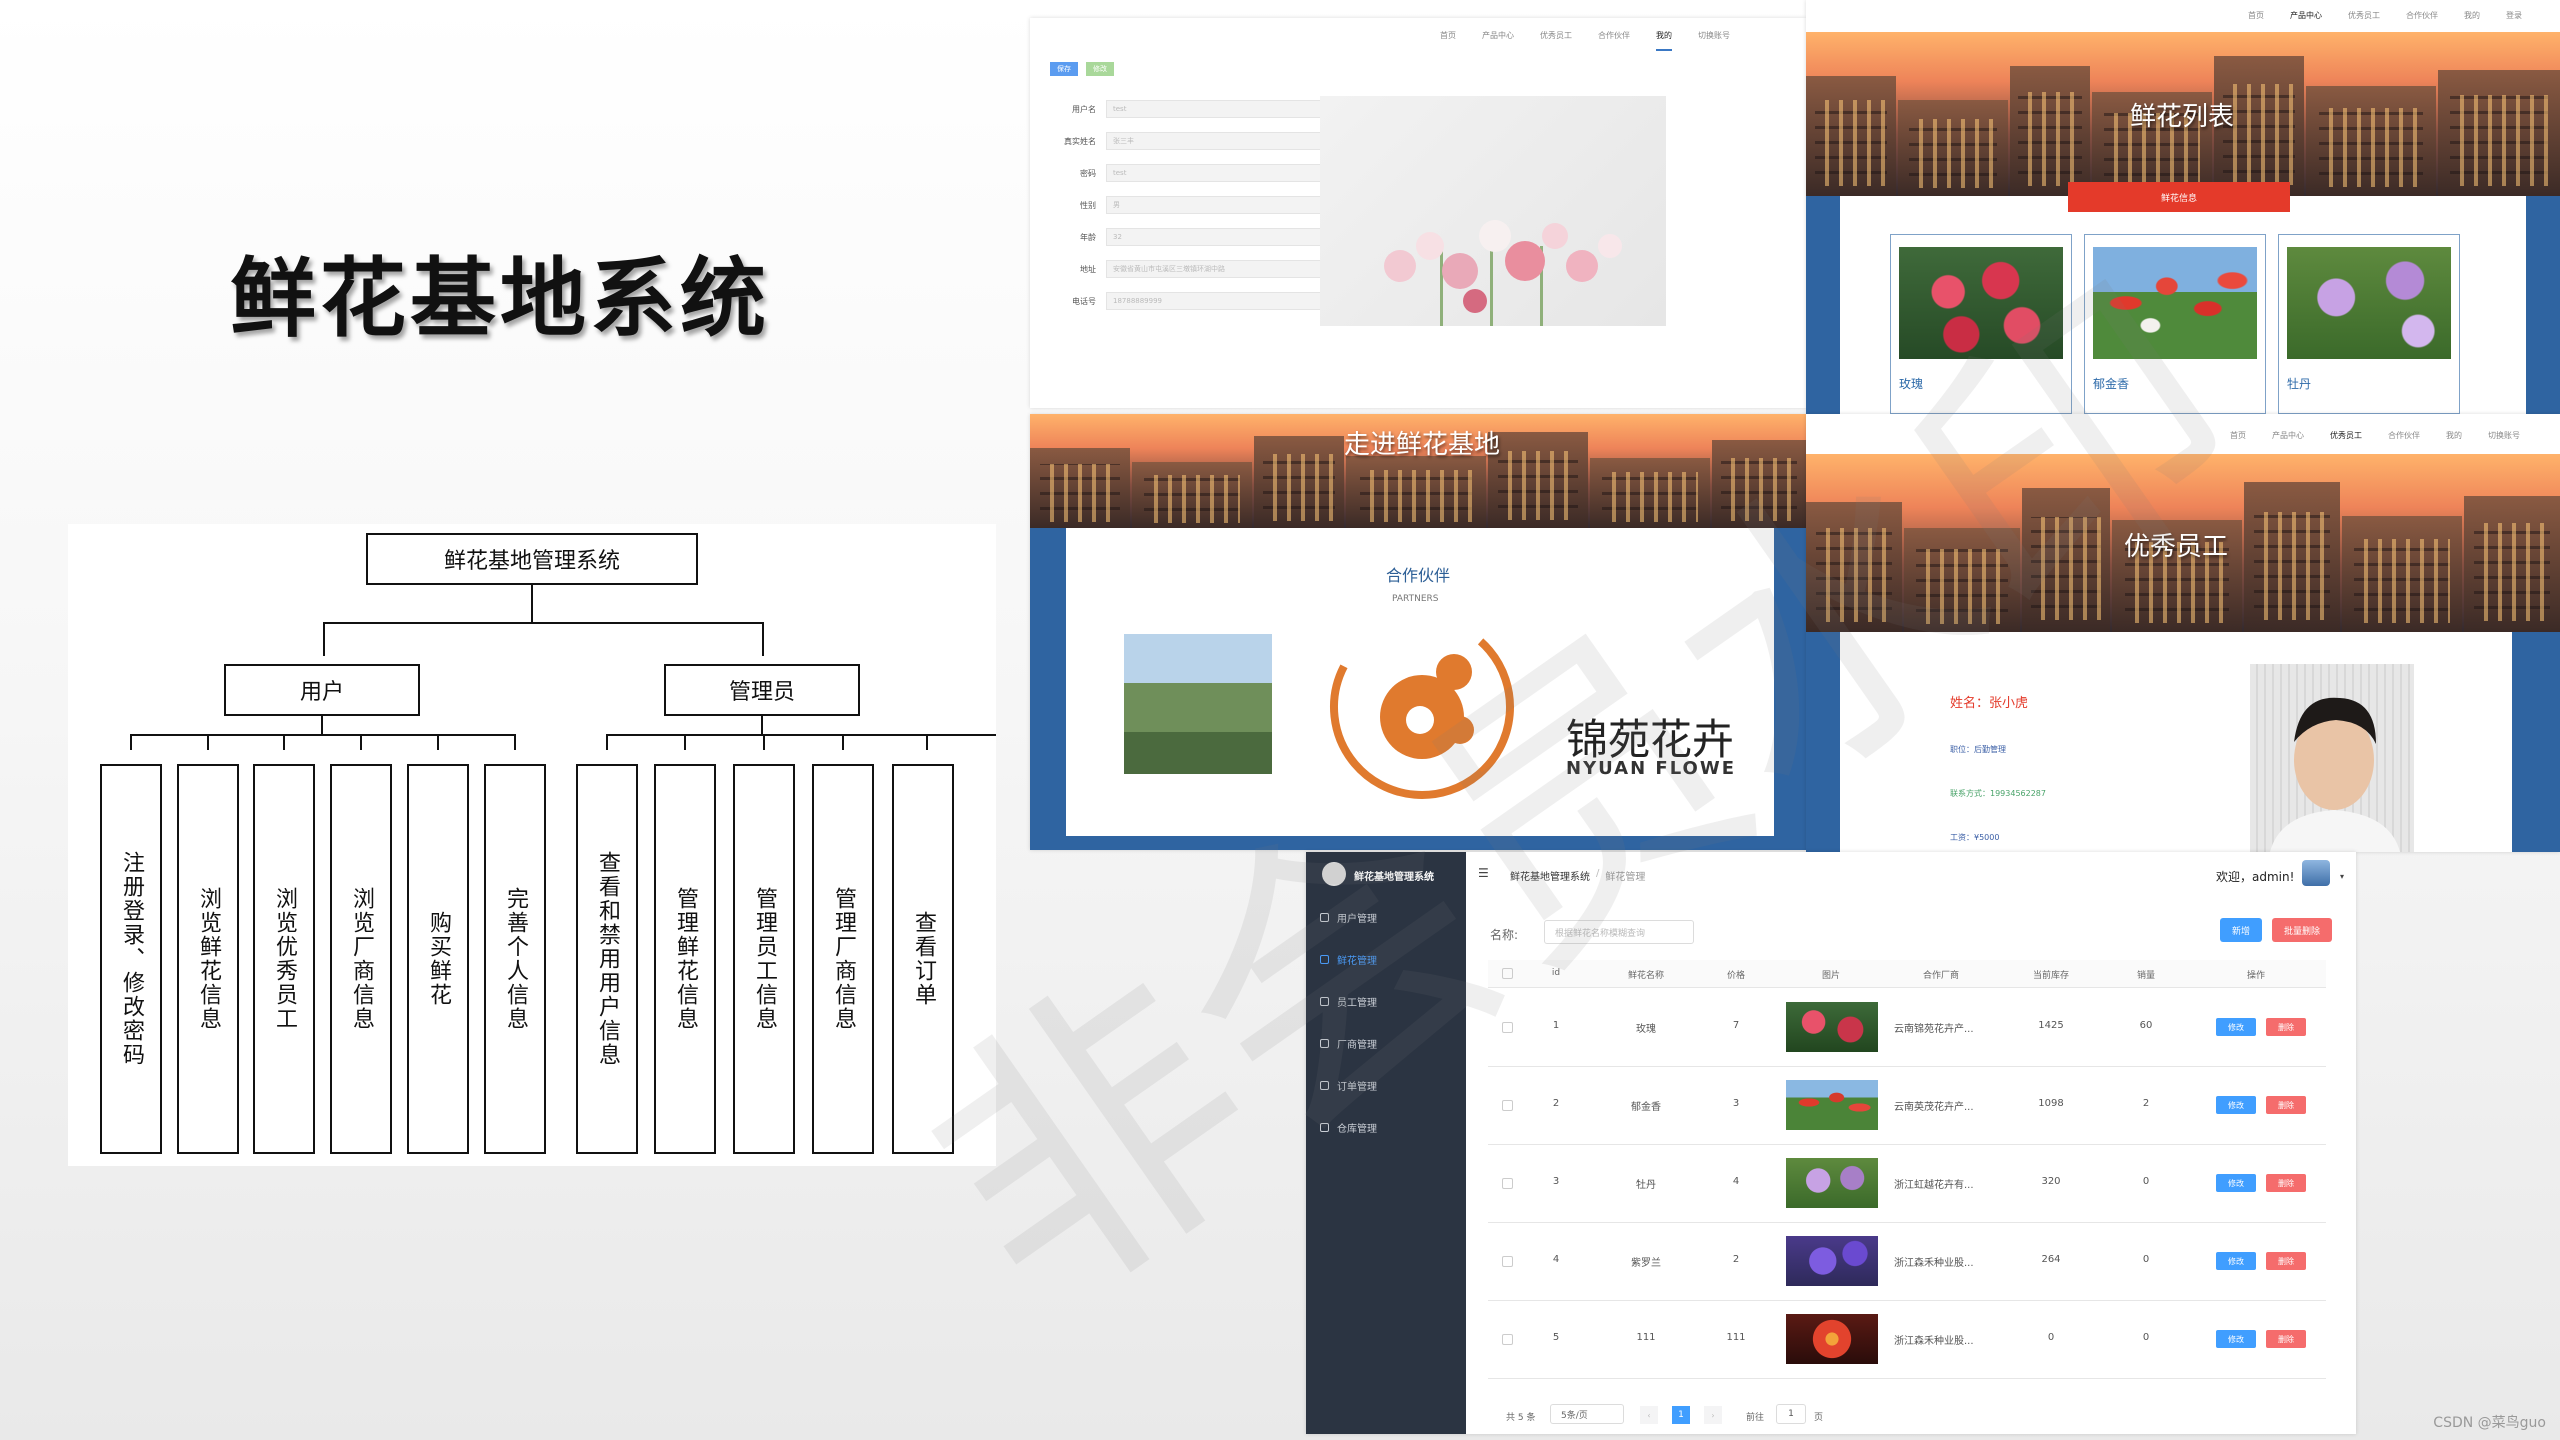 Image resolution: width=2560 pixels, height=1440 pixels. Describe the element at coordinates (2146, 1337) in the screenshot. I see `cell-sales: 0` at that location.